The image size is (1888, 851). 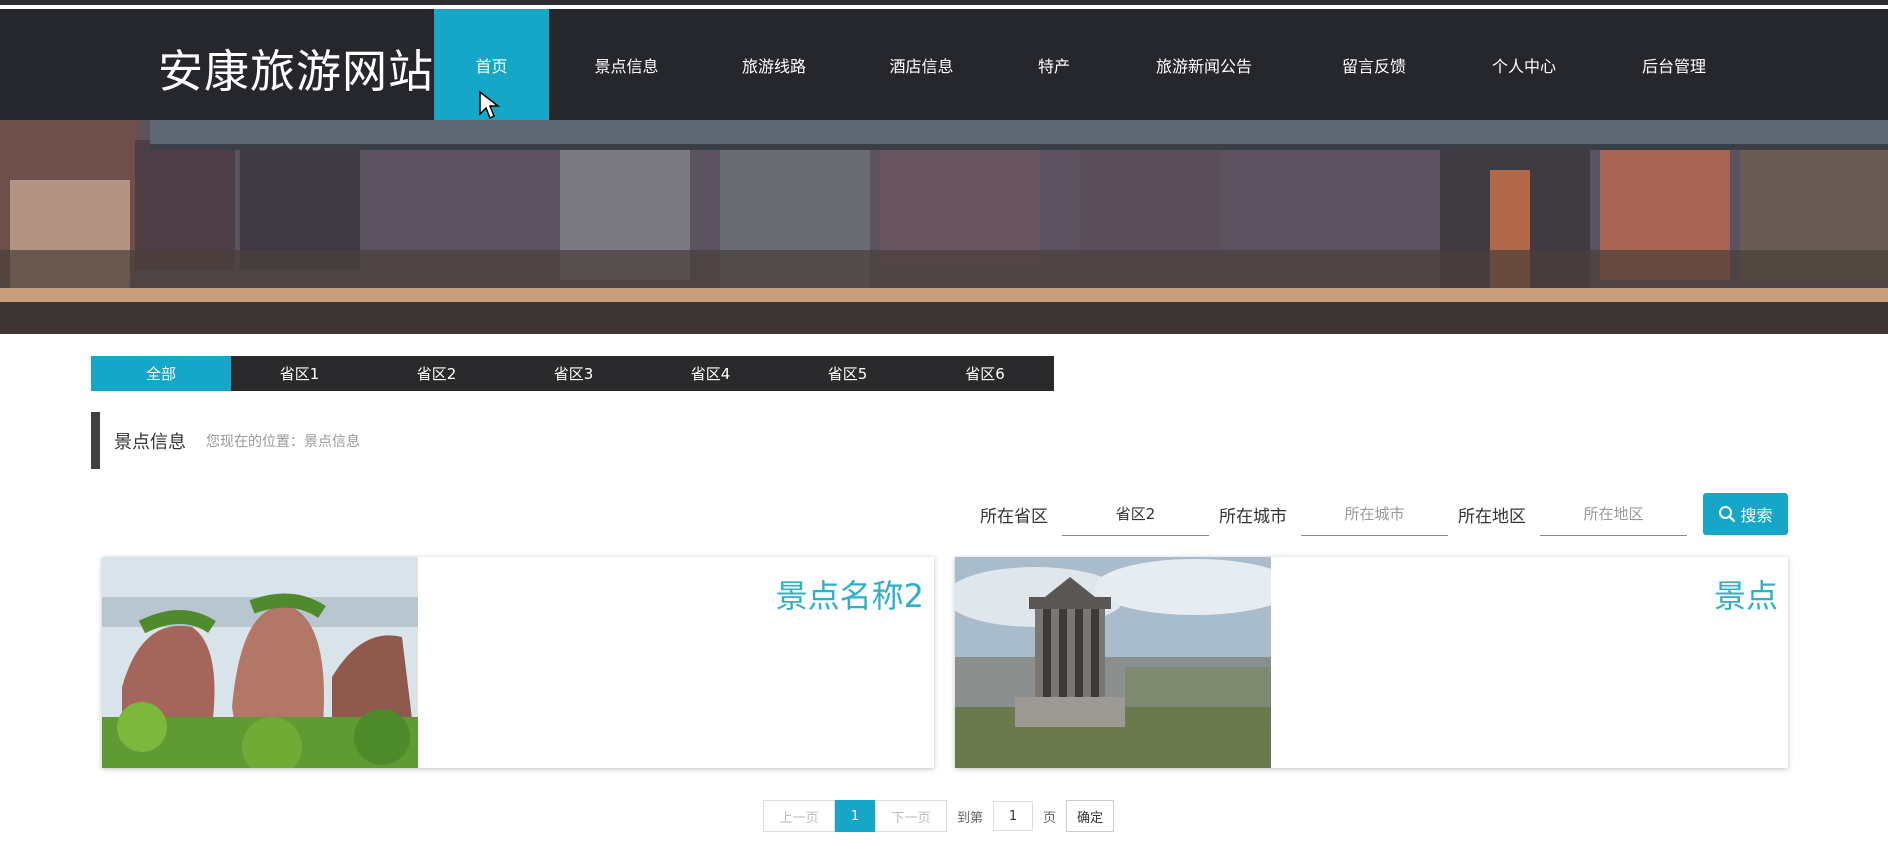 I want to click on province-input, so click(x=1135, y=514).